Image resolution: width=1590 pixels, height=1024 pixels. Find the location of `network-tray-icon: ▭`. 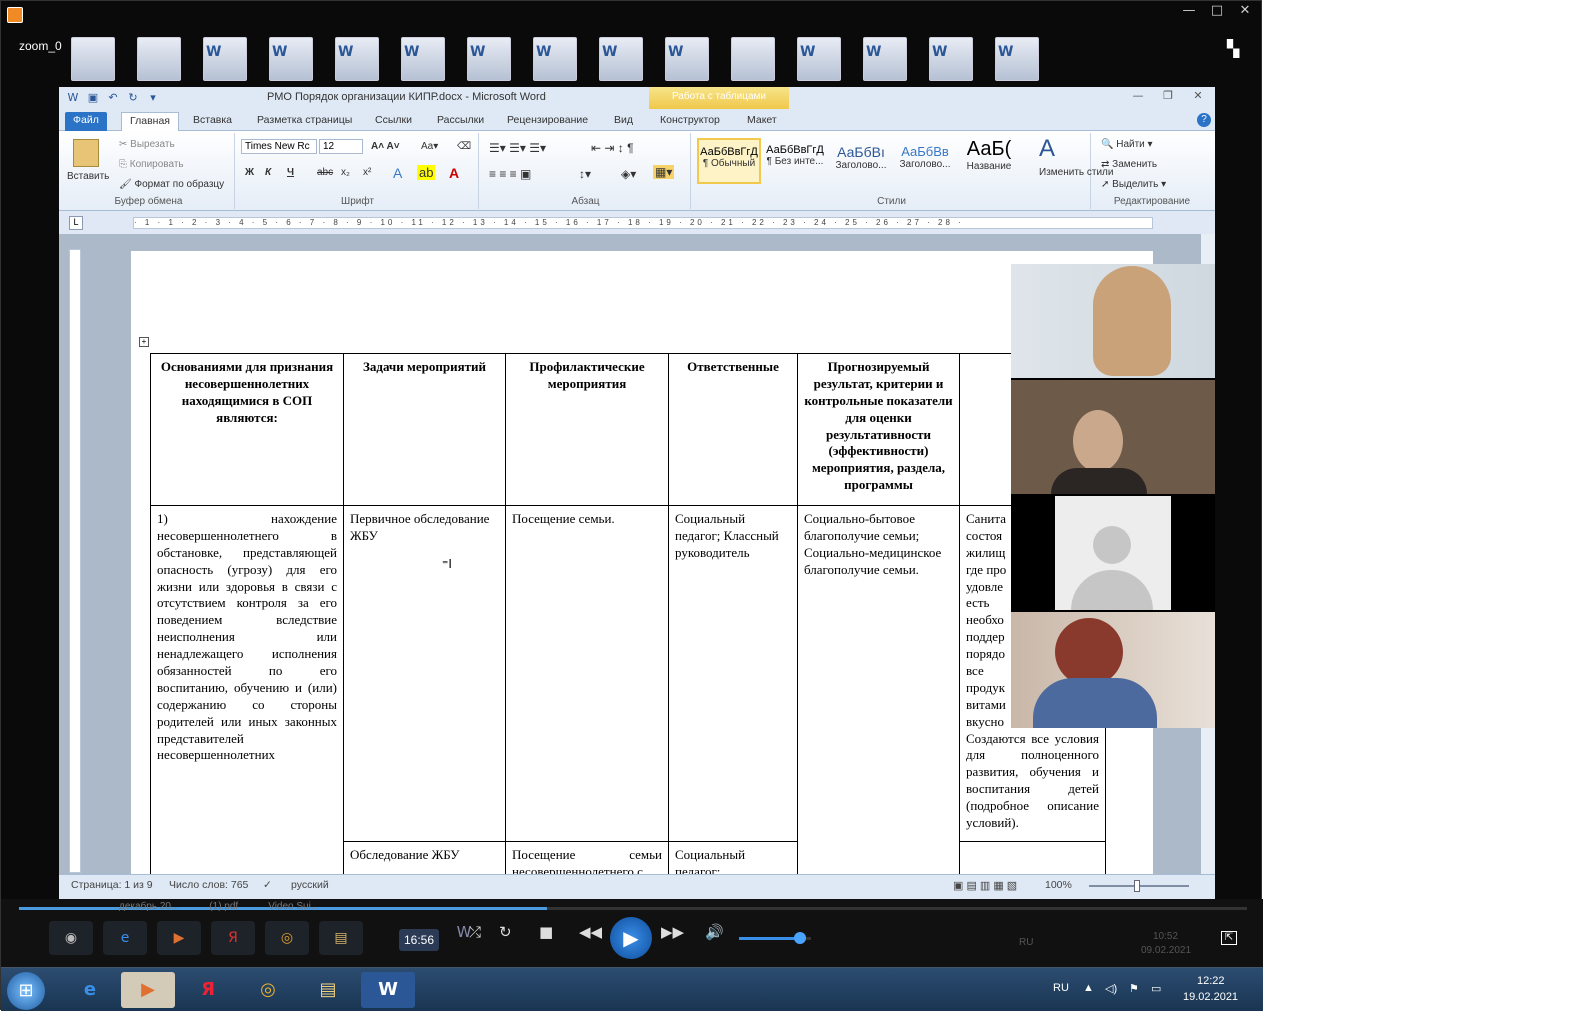

network-tray-icon: ▭ is located at coordinates (1156, 988).